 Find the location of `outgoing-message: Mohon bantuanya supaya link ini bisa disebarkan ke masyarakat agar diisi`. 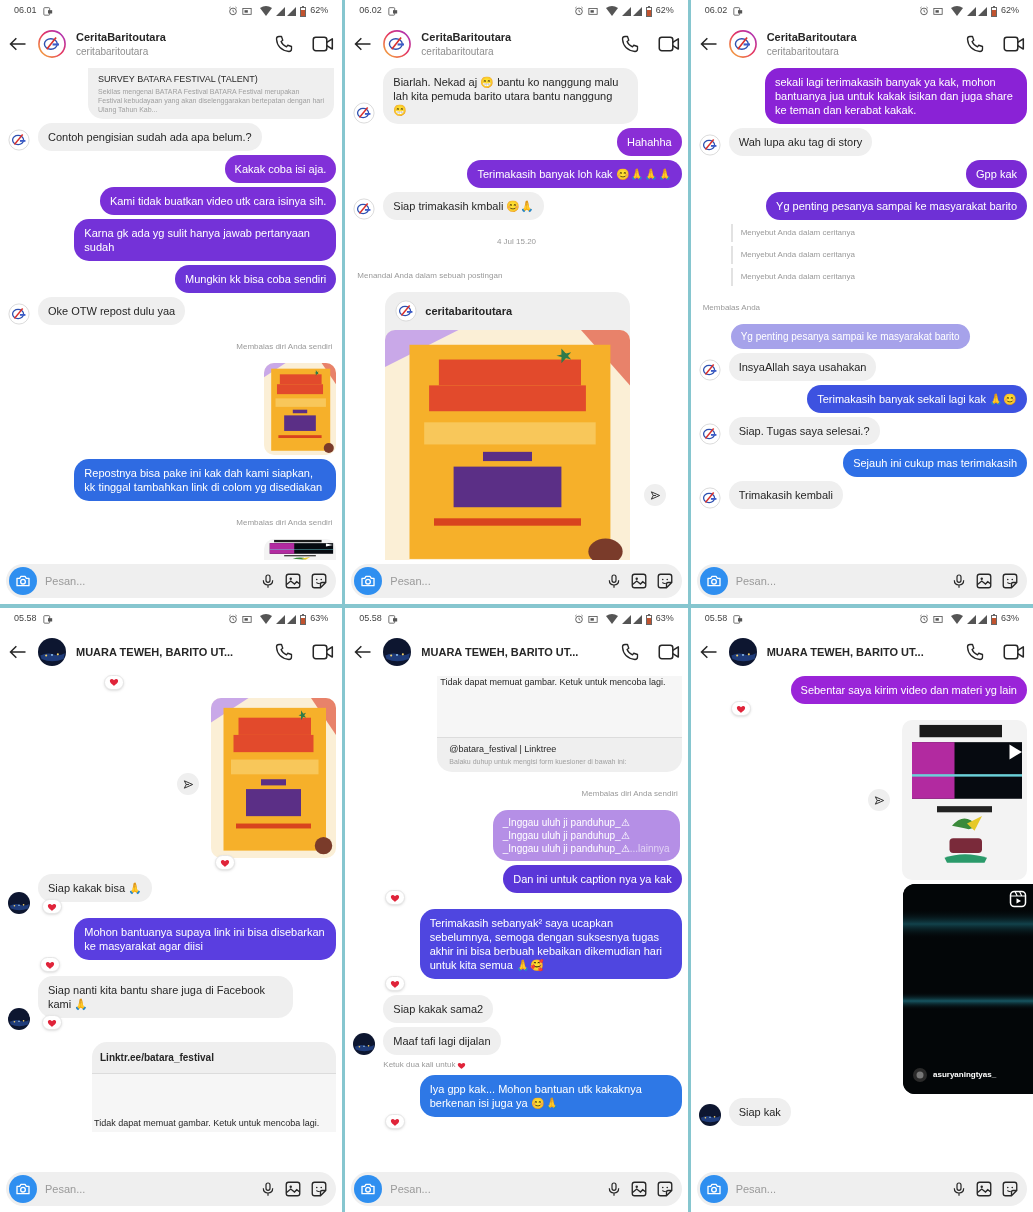

outgoing-message: Mohon bantuanya supaya link ini bisa disebarkan ke masyarakat agar diisi is located at coordinates (205, 939).